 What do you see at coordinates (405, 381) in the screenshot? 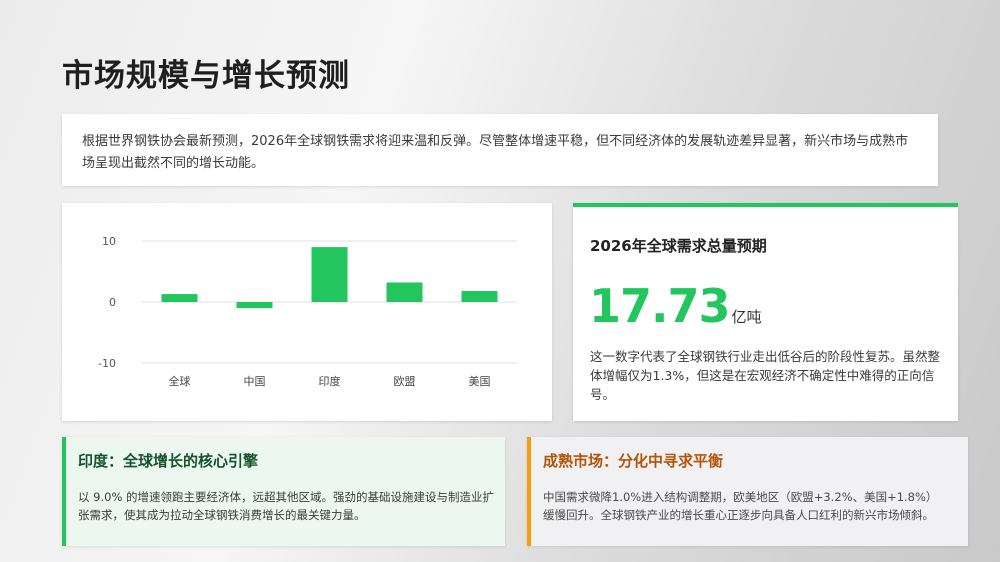
I see `category-label: 欧盟` at bounding box center [405, 381].